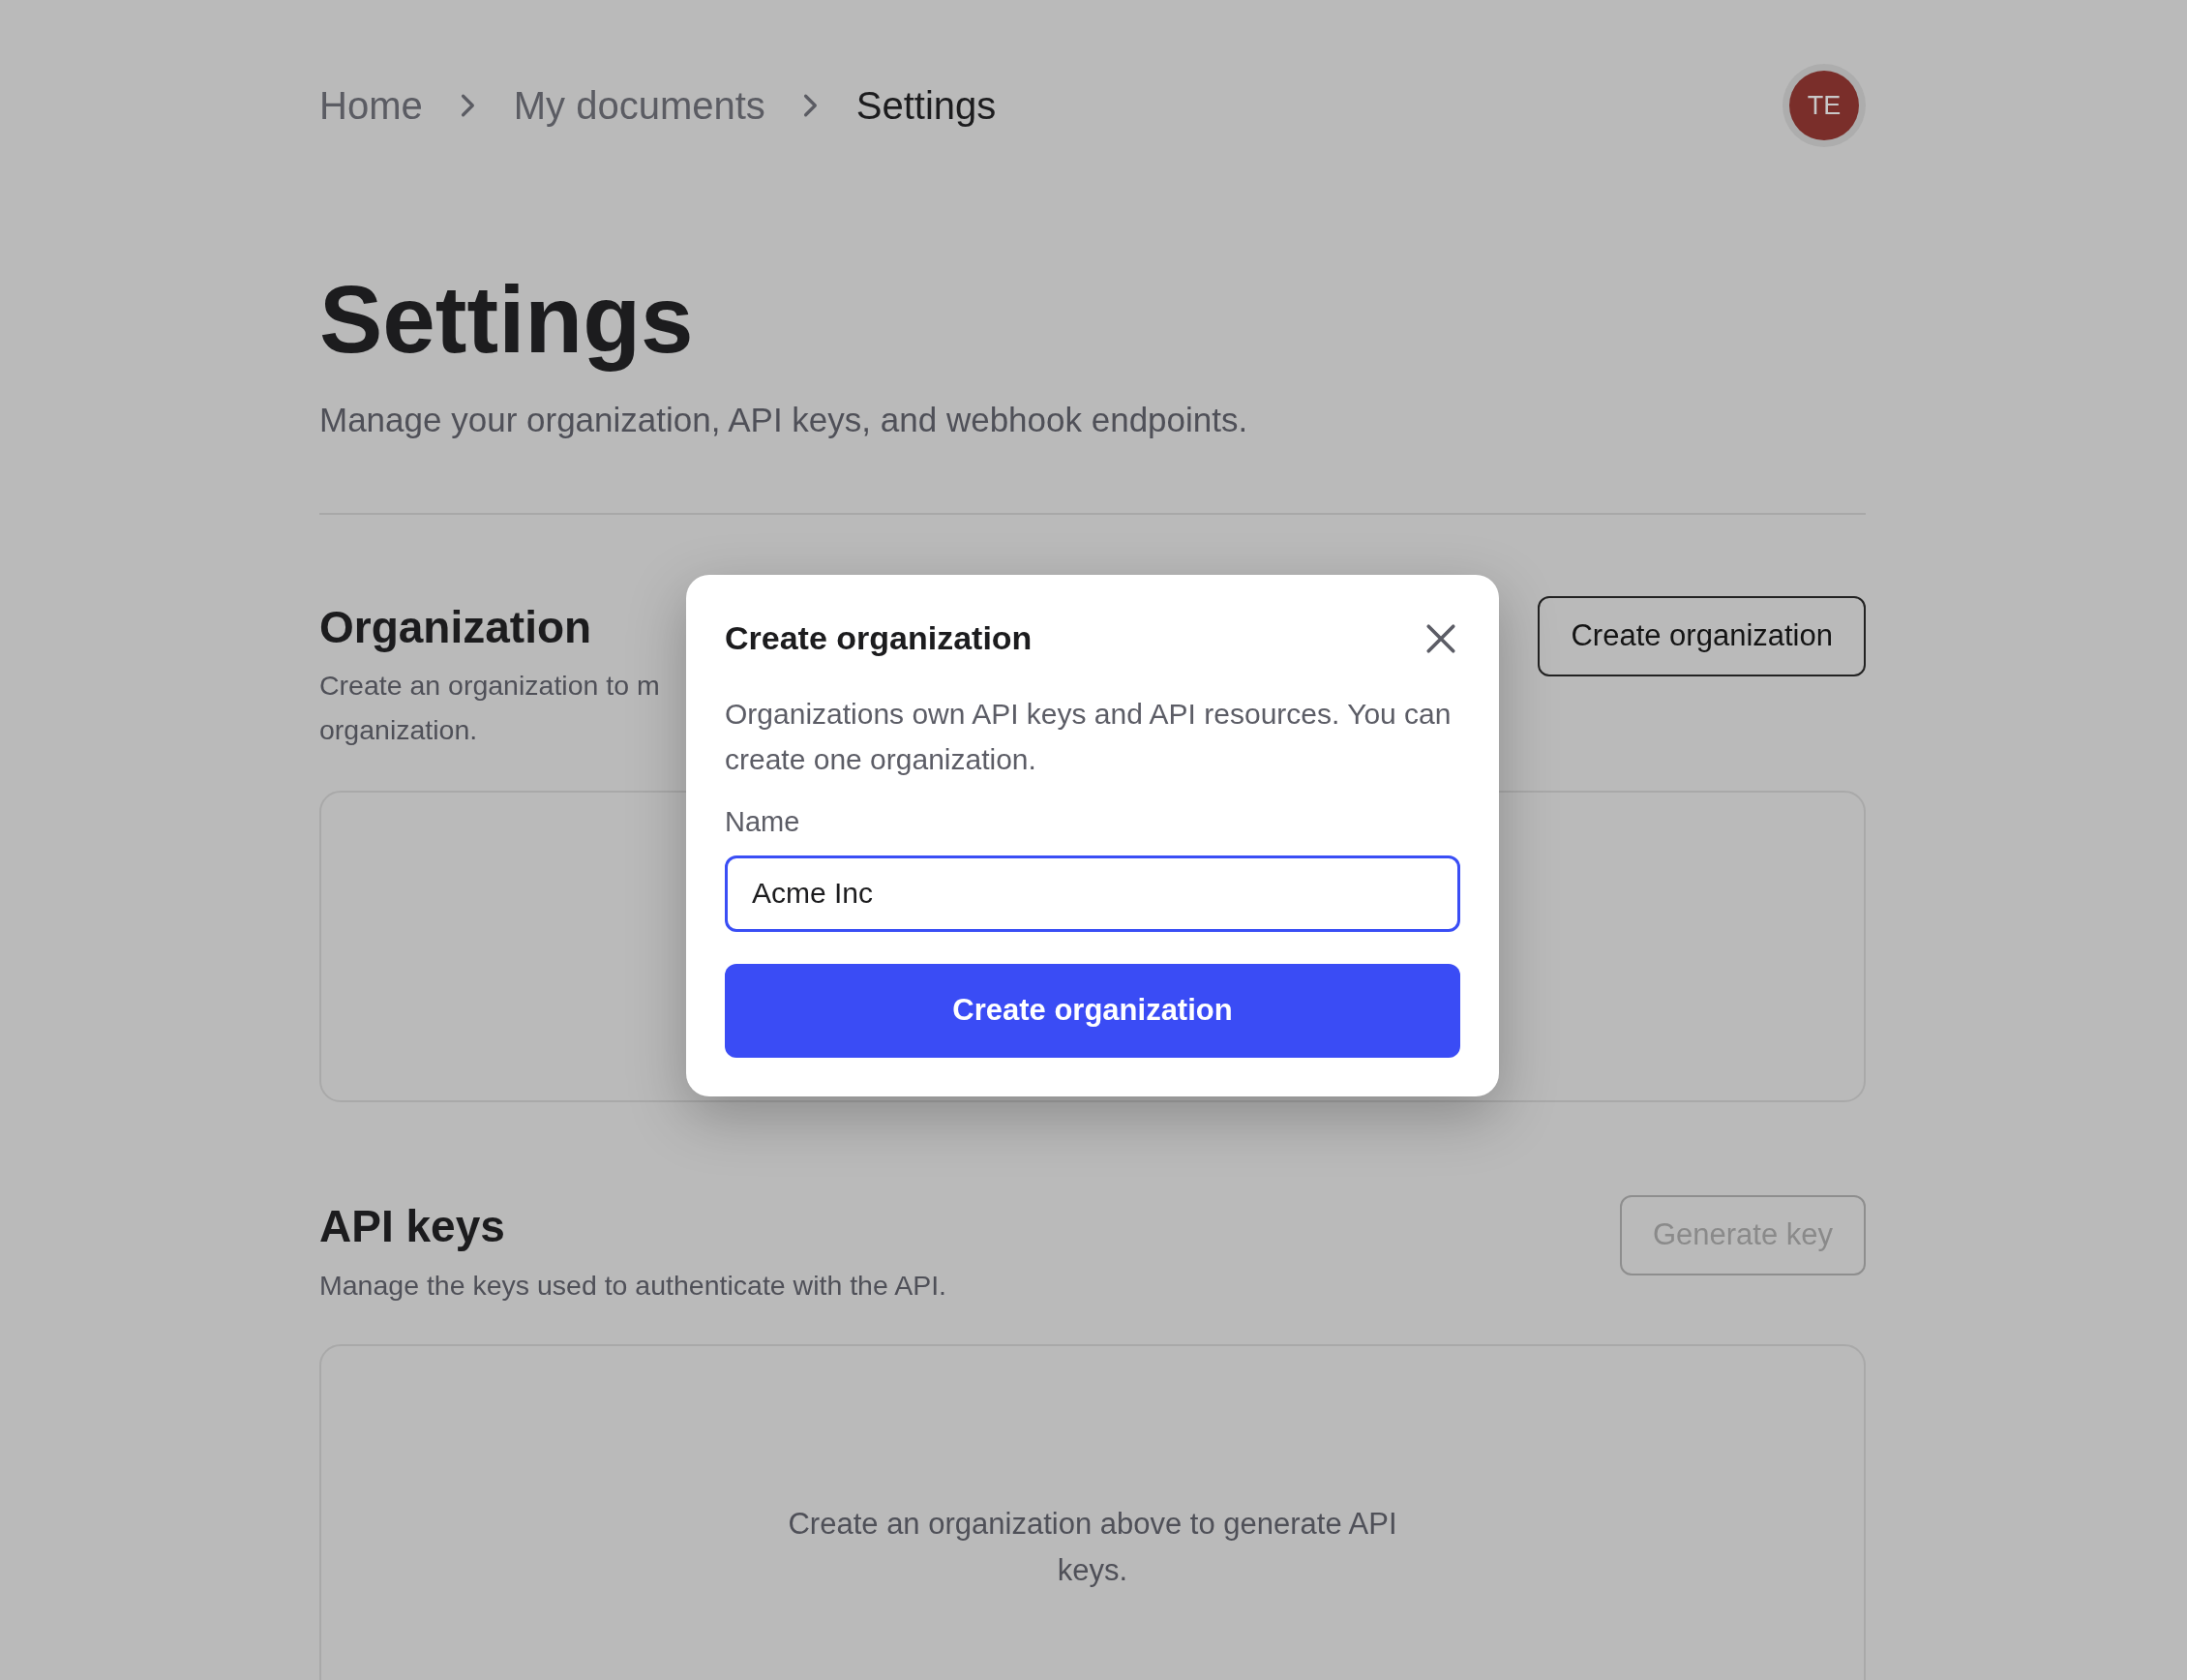 This screenshot has height=1680, width=2187. Describe the element at coordinates (456, 628) in the screenshot. I see `section-title: Organization` at that location.